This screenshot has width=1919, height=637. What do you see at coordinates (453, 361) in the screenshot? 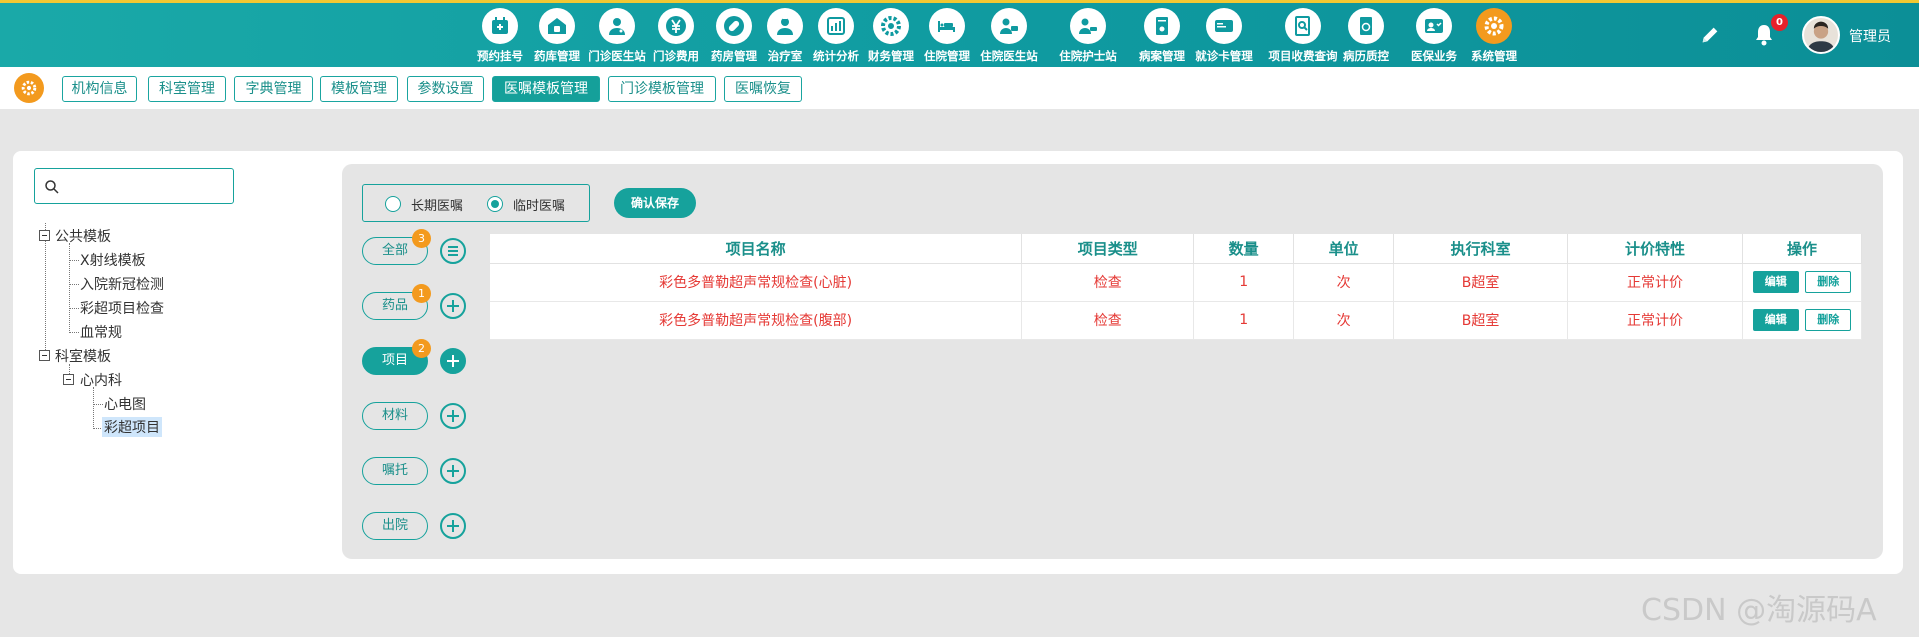
I see `add-item-icon` at bounding box center [453, 361].